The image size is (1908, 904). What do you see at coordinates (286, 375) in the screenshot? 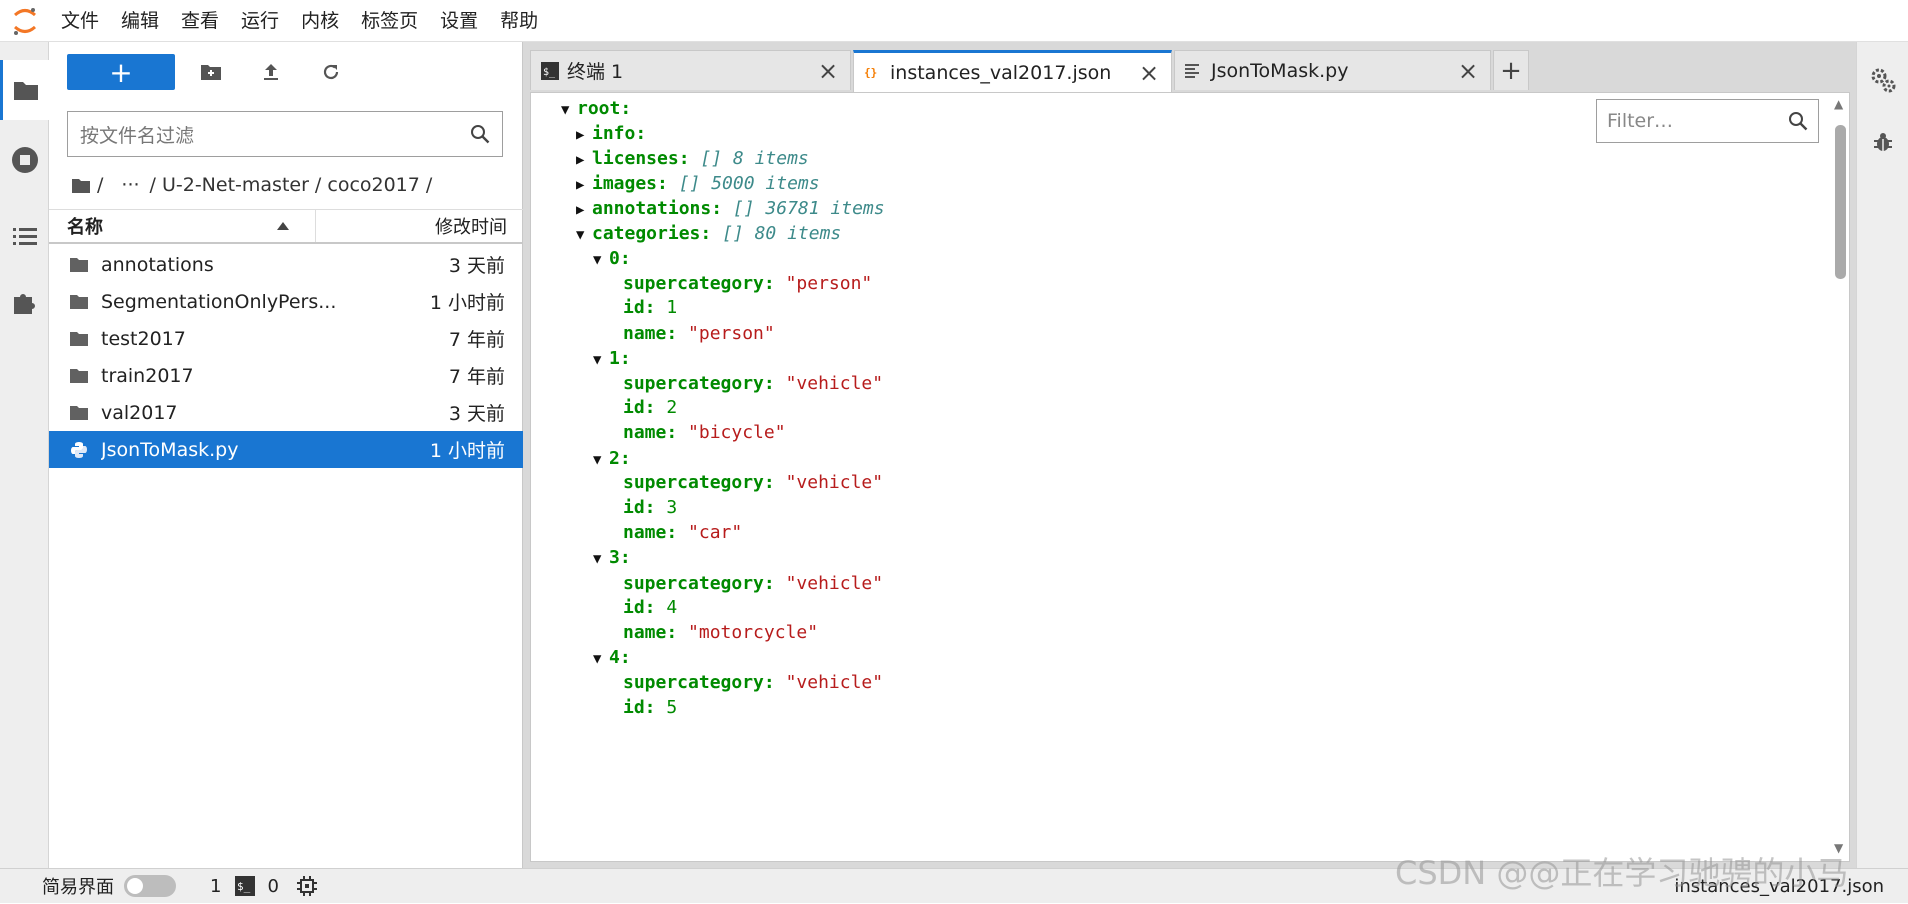
I see `file-row-train2017: train2017 7 年前` at bounding box center [286, 375].